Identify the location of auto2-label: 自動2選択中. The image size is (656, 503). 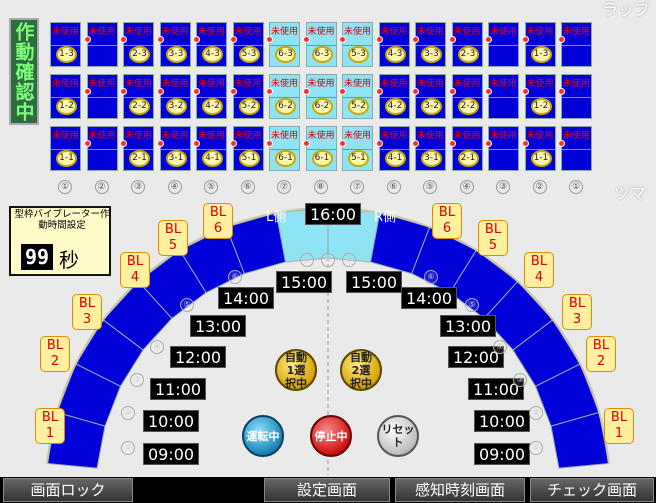
(361, 370).